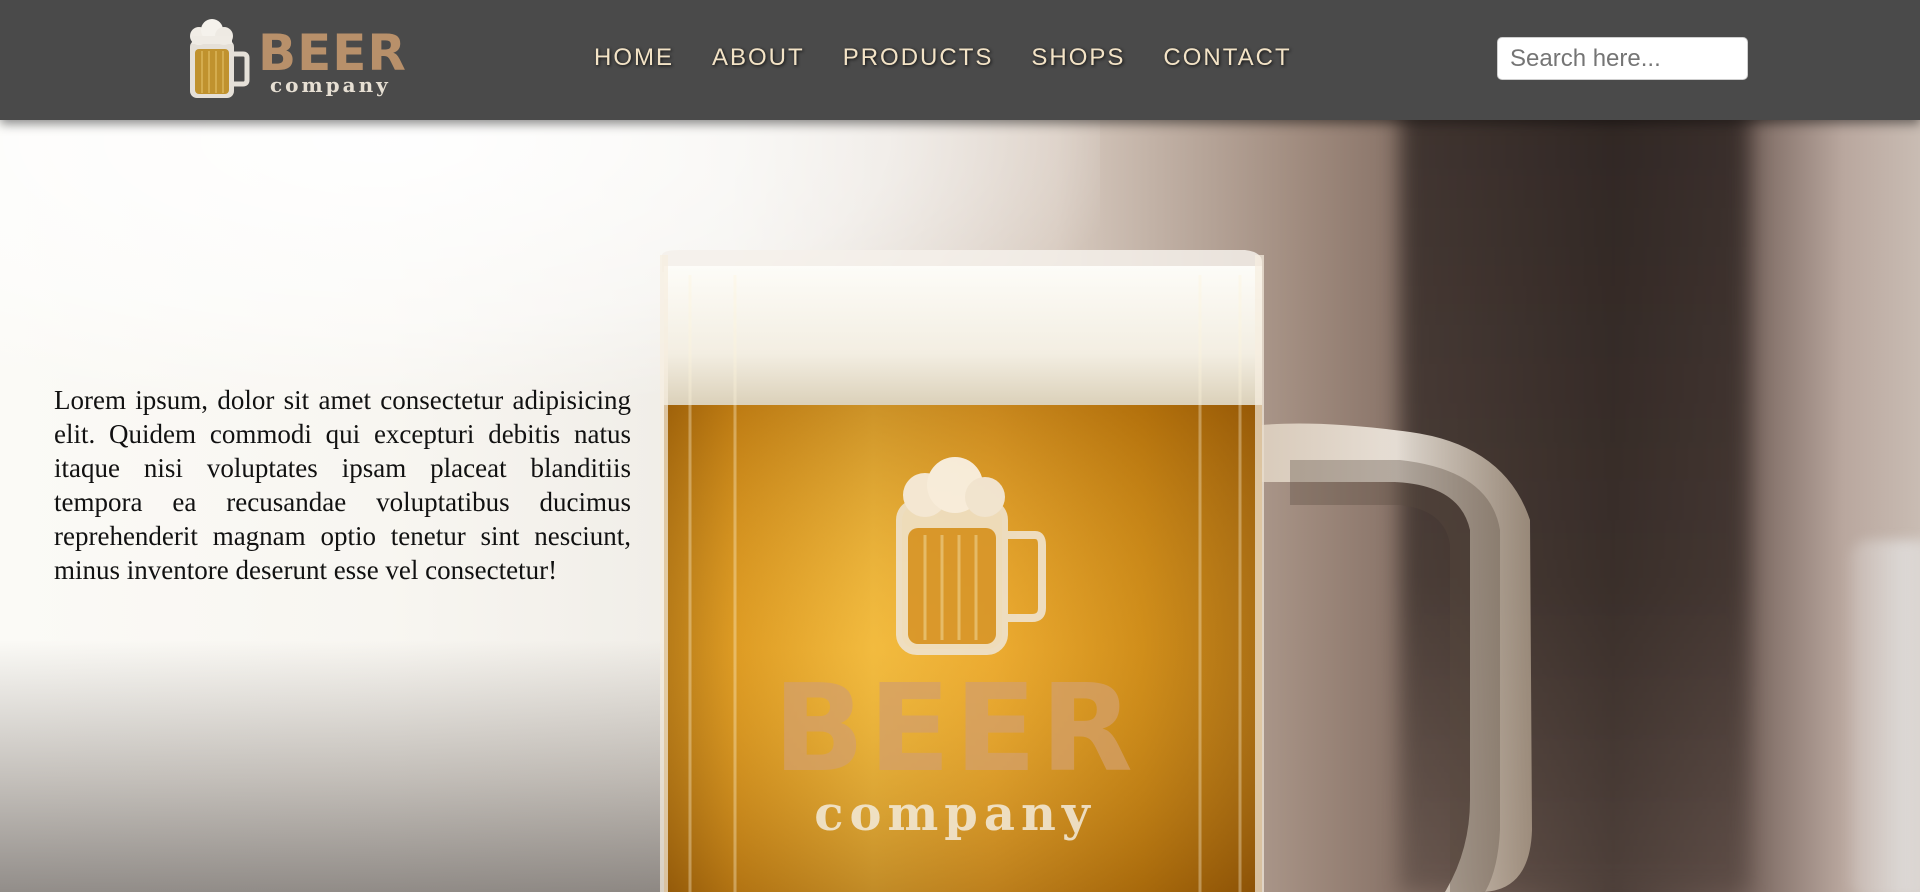 This screenshot has width=1920, height=892. I want to click on brand-logo: BEER company, so click(301, 60).